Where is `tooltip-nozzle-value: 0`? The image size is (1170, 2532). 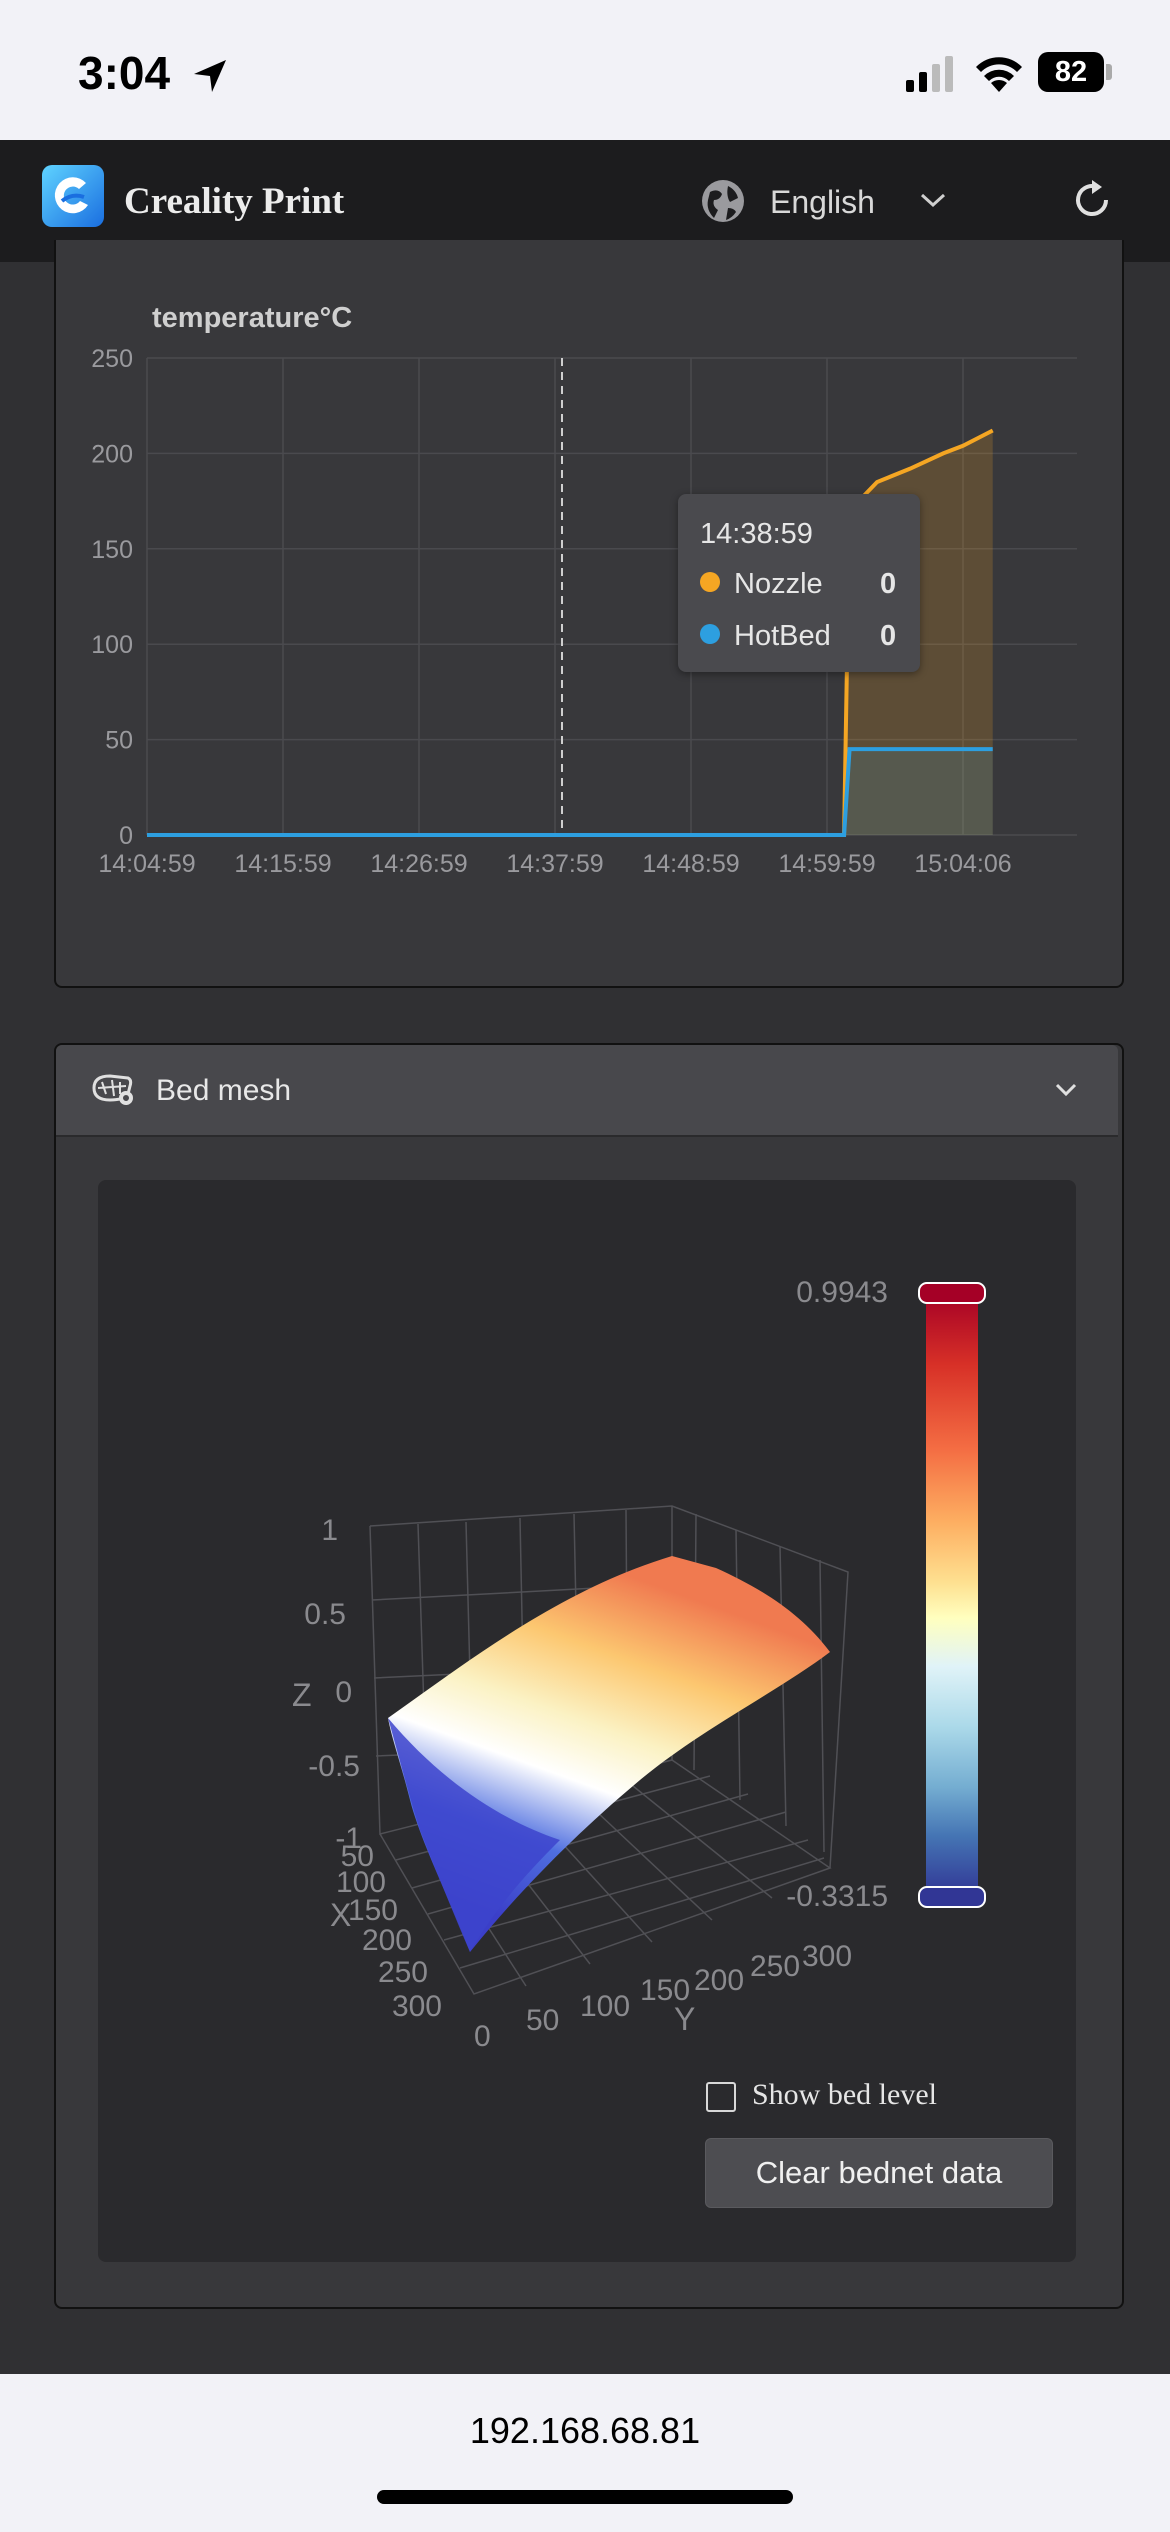
tooltip-nozzle-value: 0 is located at coordinates (888, 584).